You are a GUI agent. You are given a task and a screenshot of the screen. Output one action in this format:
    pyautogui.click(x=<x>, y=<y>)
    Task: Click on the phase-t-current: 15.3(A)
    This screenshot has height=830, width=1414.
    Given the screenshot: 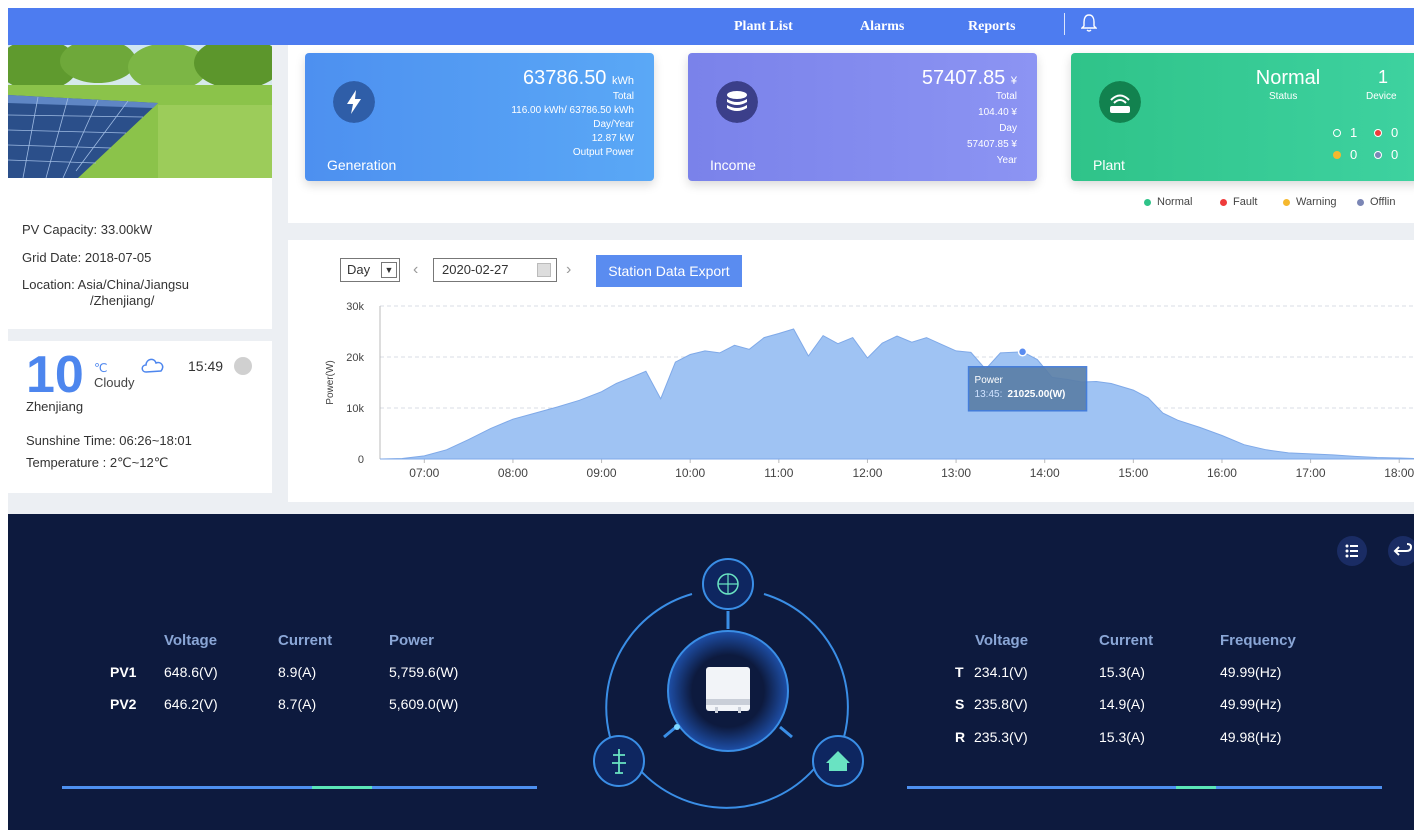 What is the action you would take?
    pyautogui.click(x=1122, y=672)
    